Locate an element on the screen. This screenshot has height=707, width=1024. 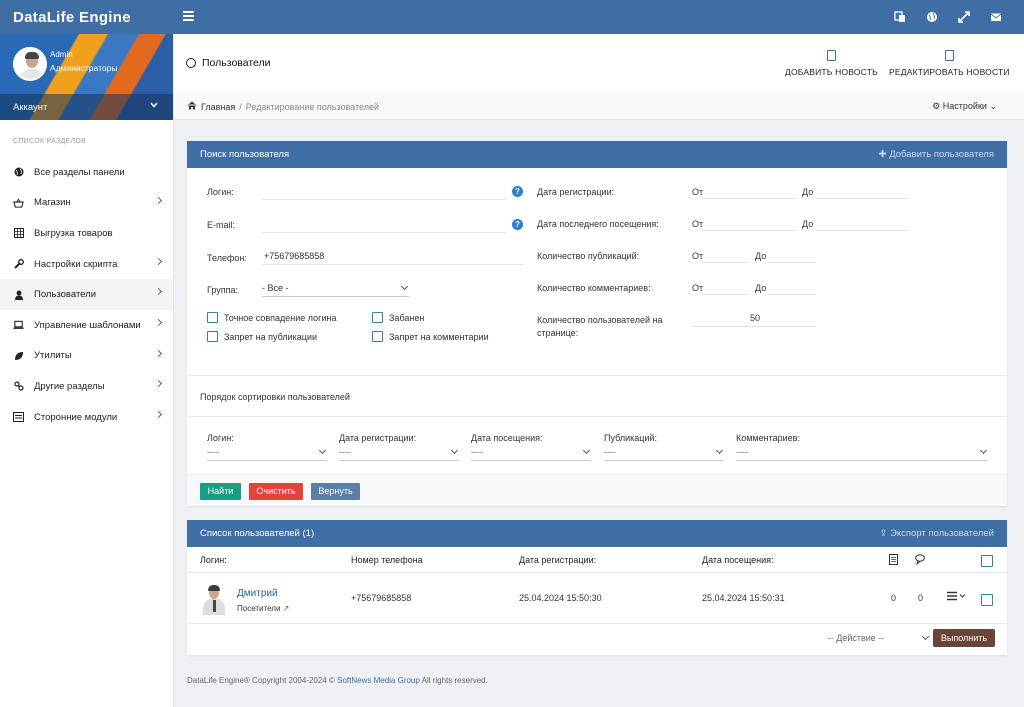
export-users-label: Экспорт пользователей is located at coordinates (942, 533).